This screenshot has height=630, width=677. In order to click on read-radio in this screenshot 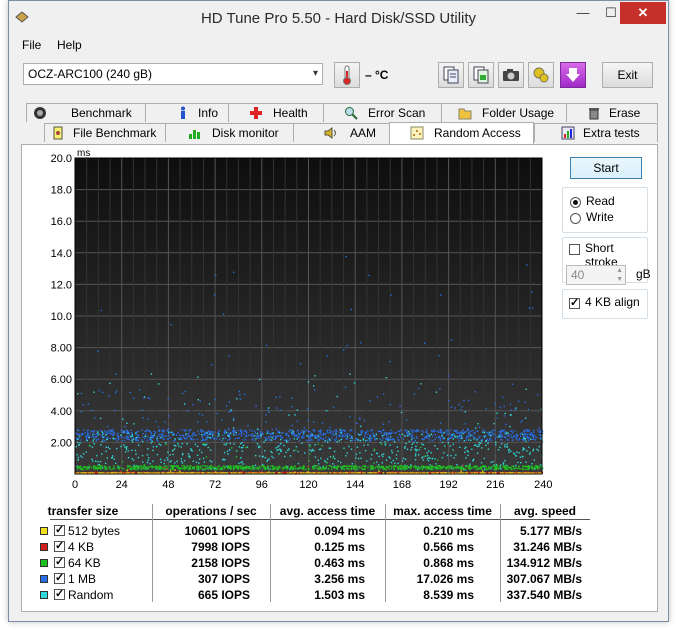, I will do `click(575, 202)`.